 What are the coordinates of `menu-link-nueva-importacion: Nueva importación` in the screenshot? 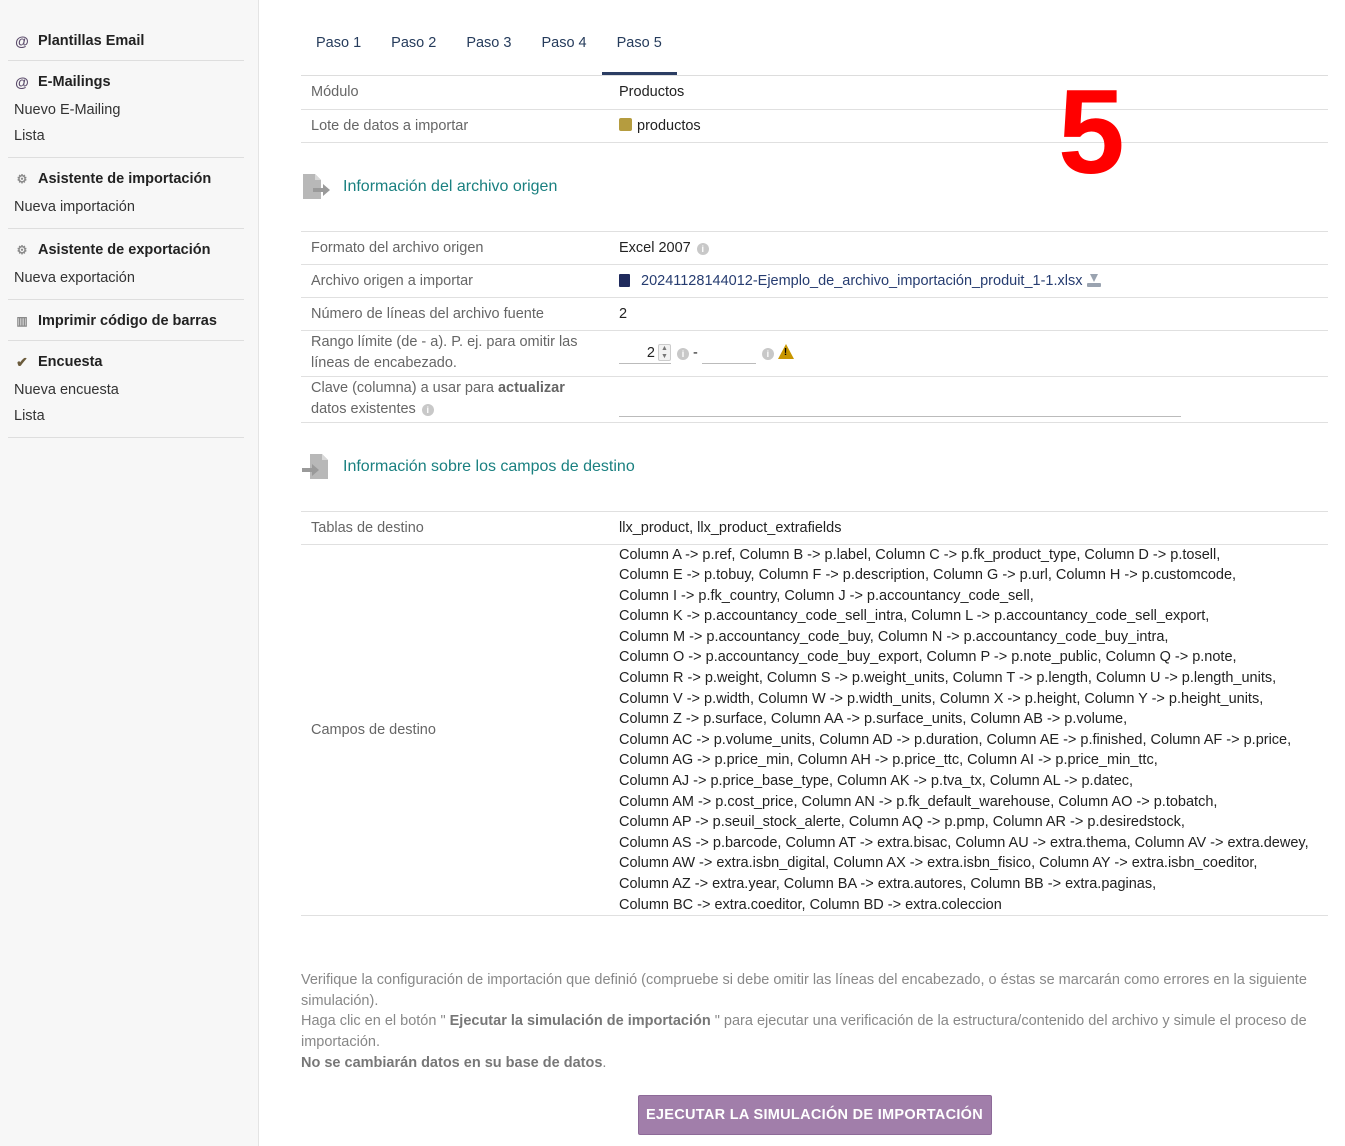 It's located at (129, 207).